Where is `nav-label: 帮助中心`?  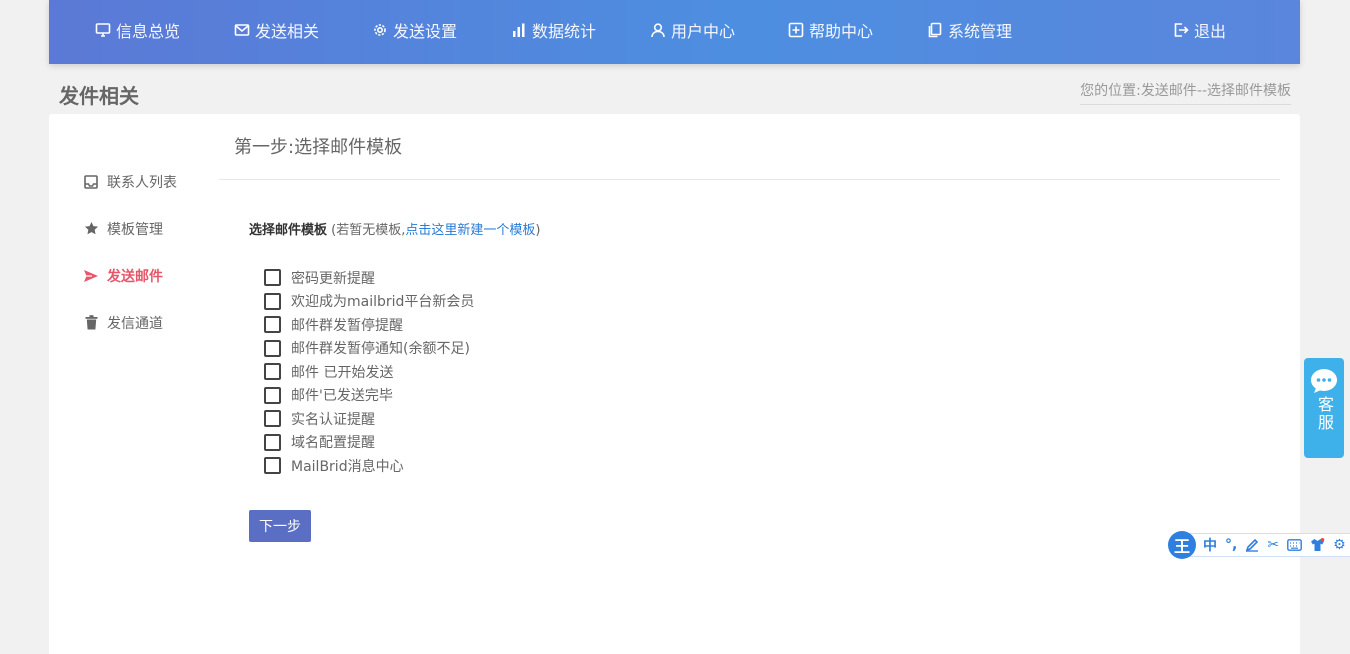 nav-label: 帮助中心 is located at coordinates (841, 31).